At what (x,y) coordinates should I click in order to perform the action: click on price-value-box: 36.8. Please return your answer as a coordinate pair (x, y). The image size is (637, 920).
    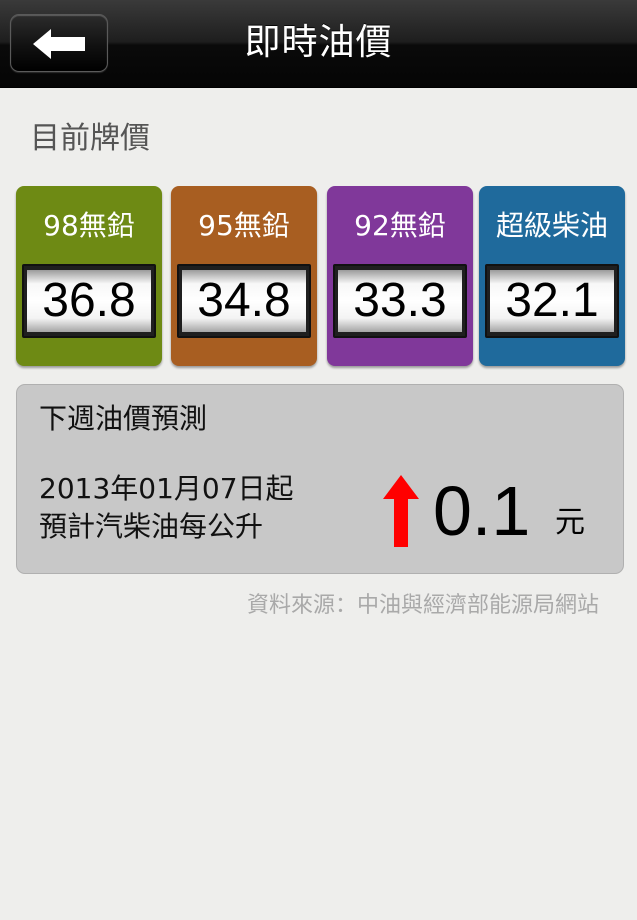
    Looking at the image, I should click on (89, 301).